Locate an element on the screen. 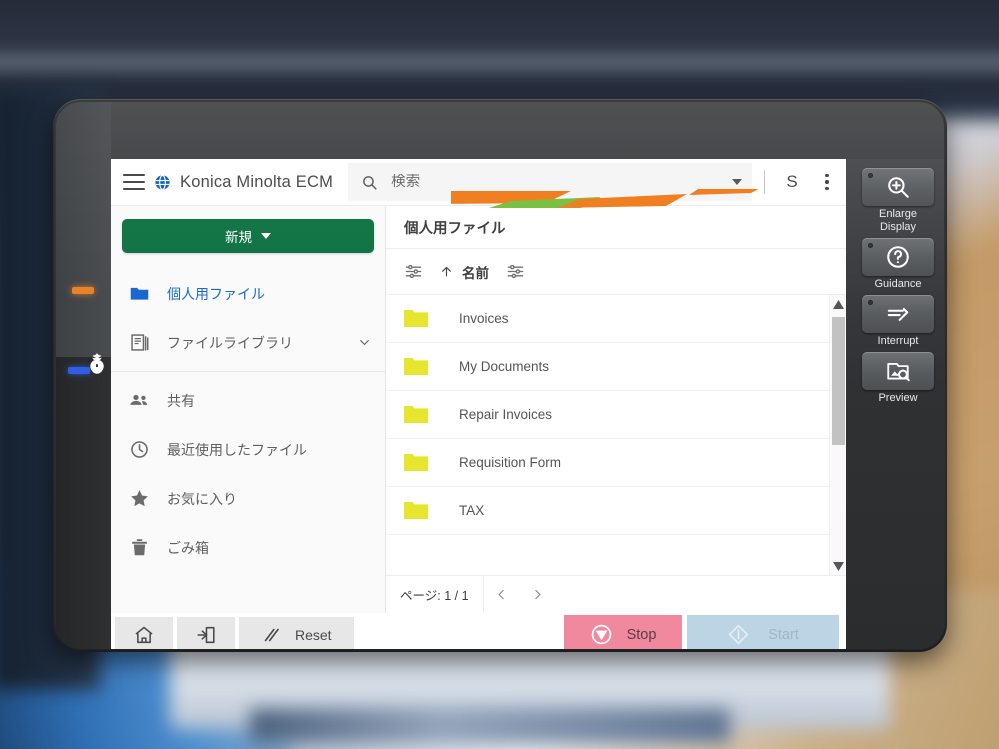 The height and width of the screenshot is (749, 999). app-title: Konica Minolta ECM is located at coordinates (257, 181).